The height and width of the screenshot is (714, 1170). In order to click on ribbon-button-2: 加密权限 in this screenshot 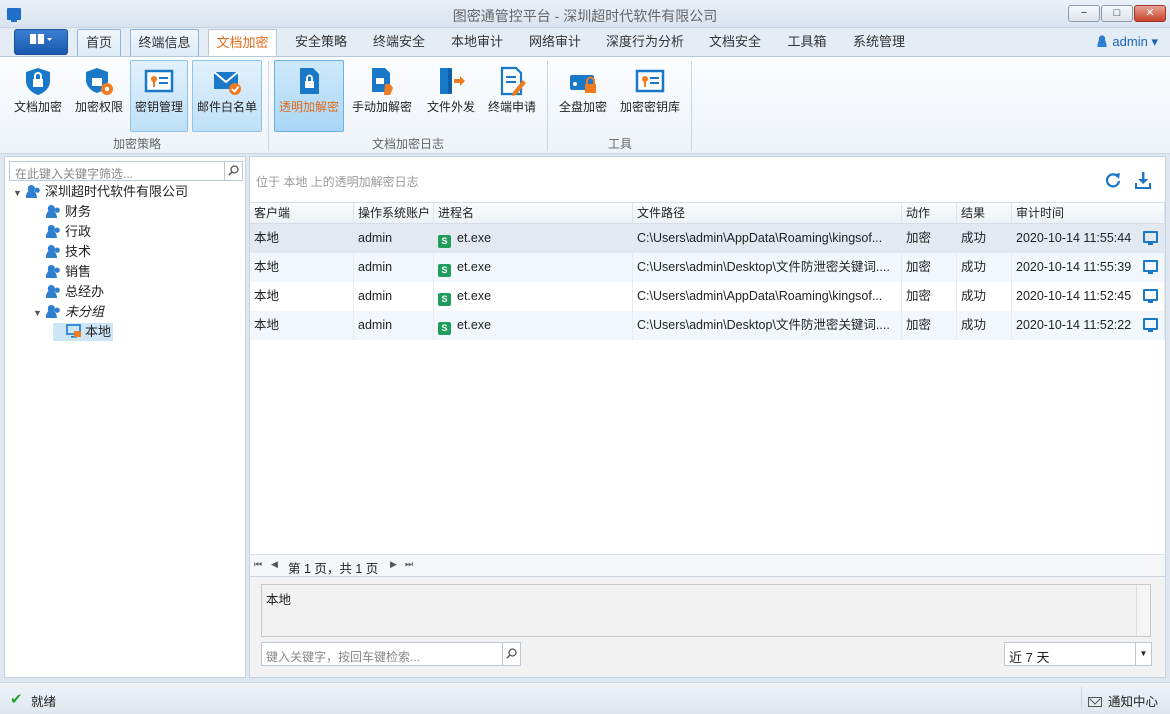, I will do `click(99, 96)`.